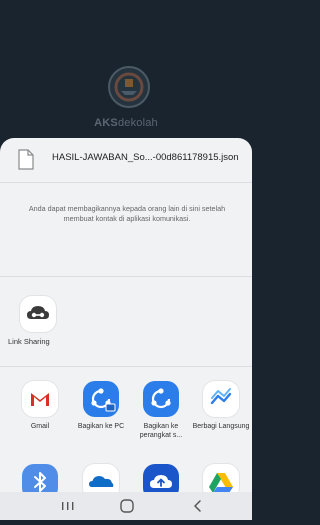  Describe the element at coordinates (29, 341) in the screenshot. I see `link-sharing-label: Link Sharing` at that location.